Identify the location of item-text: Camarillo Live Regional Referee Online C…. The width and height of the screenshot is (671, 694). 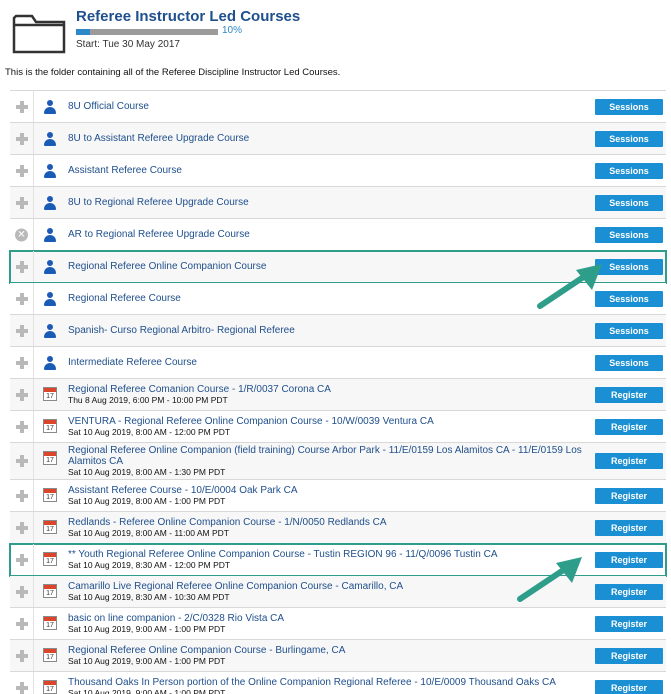
(325, 591).